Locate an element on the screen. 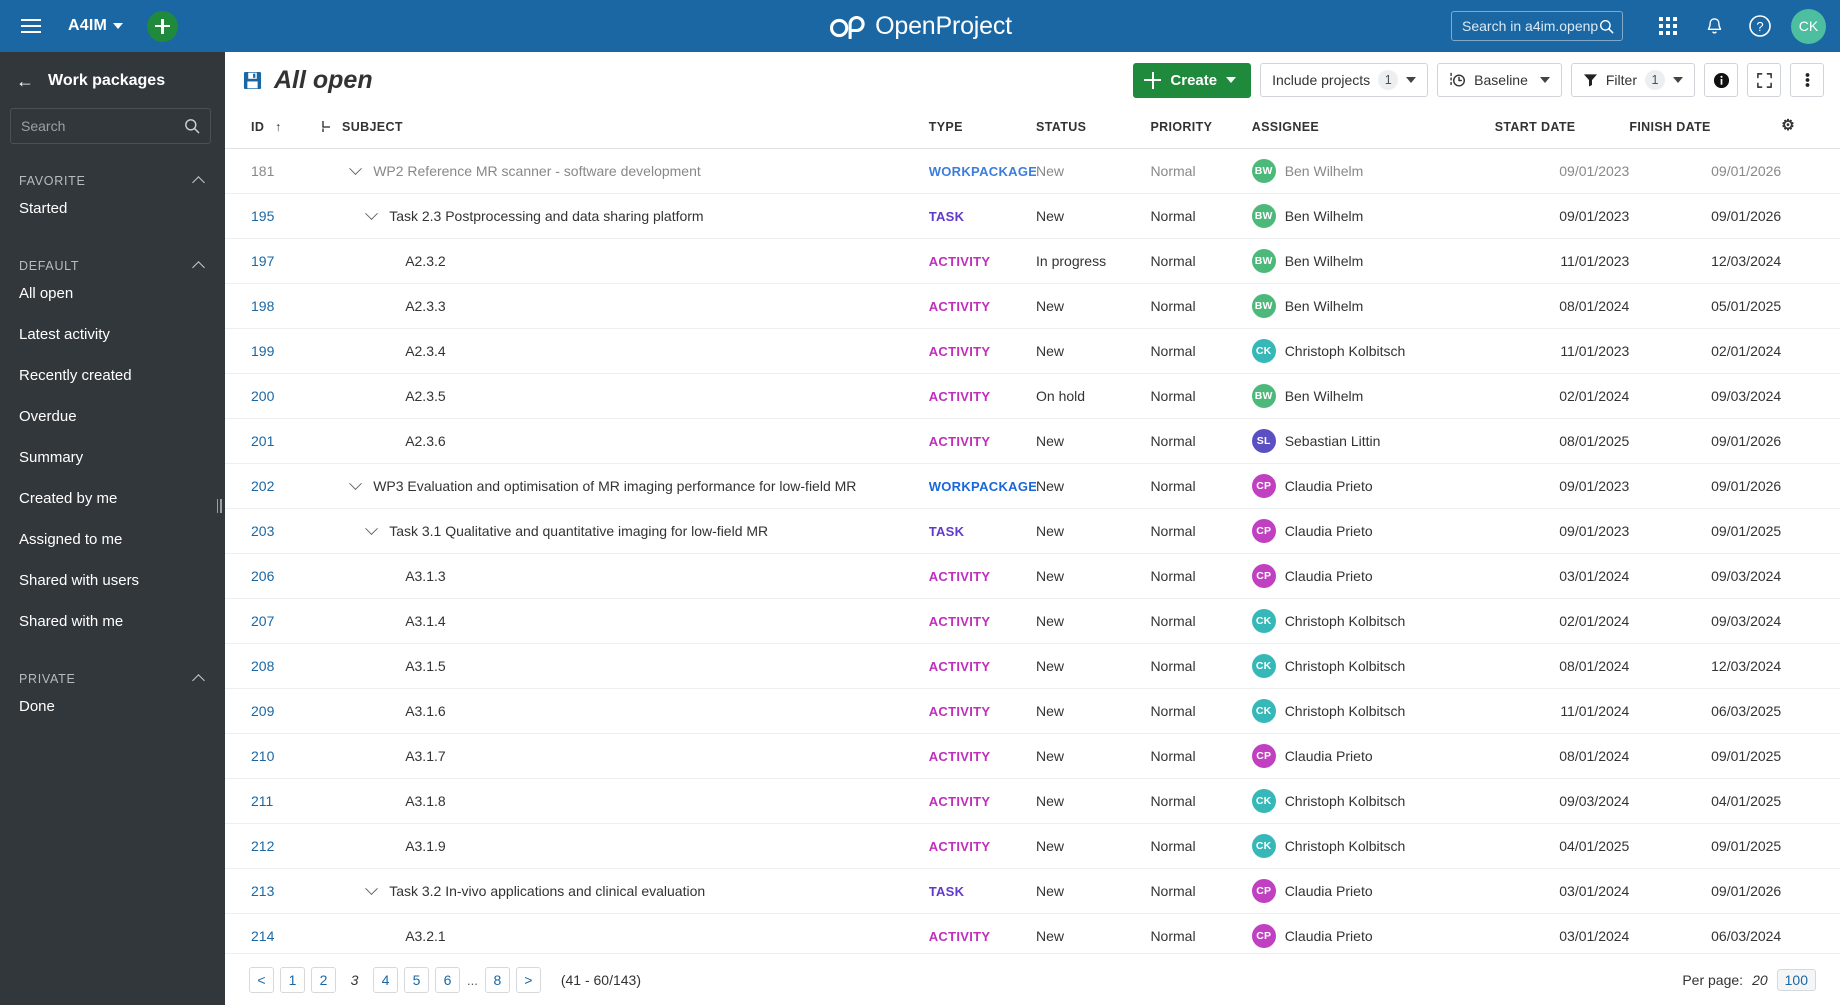 This screenshot has width=1840, height=1005. baseline-button: Baseline is located at coordinates (1499, 80).